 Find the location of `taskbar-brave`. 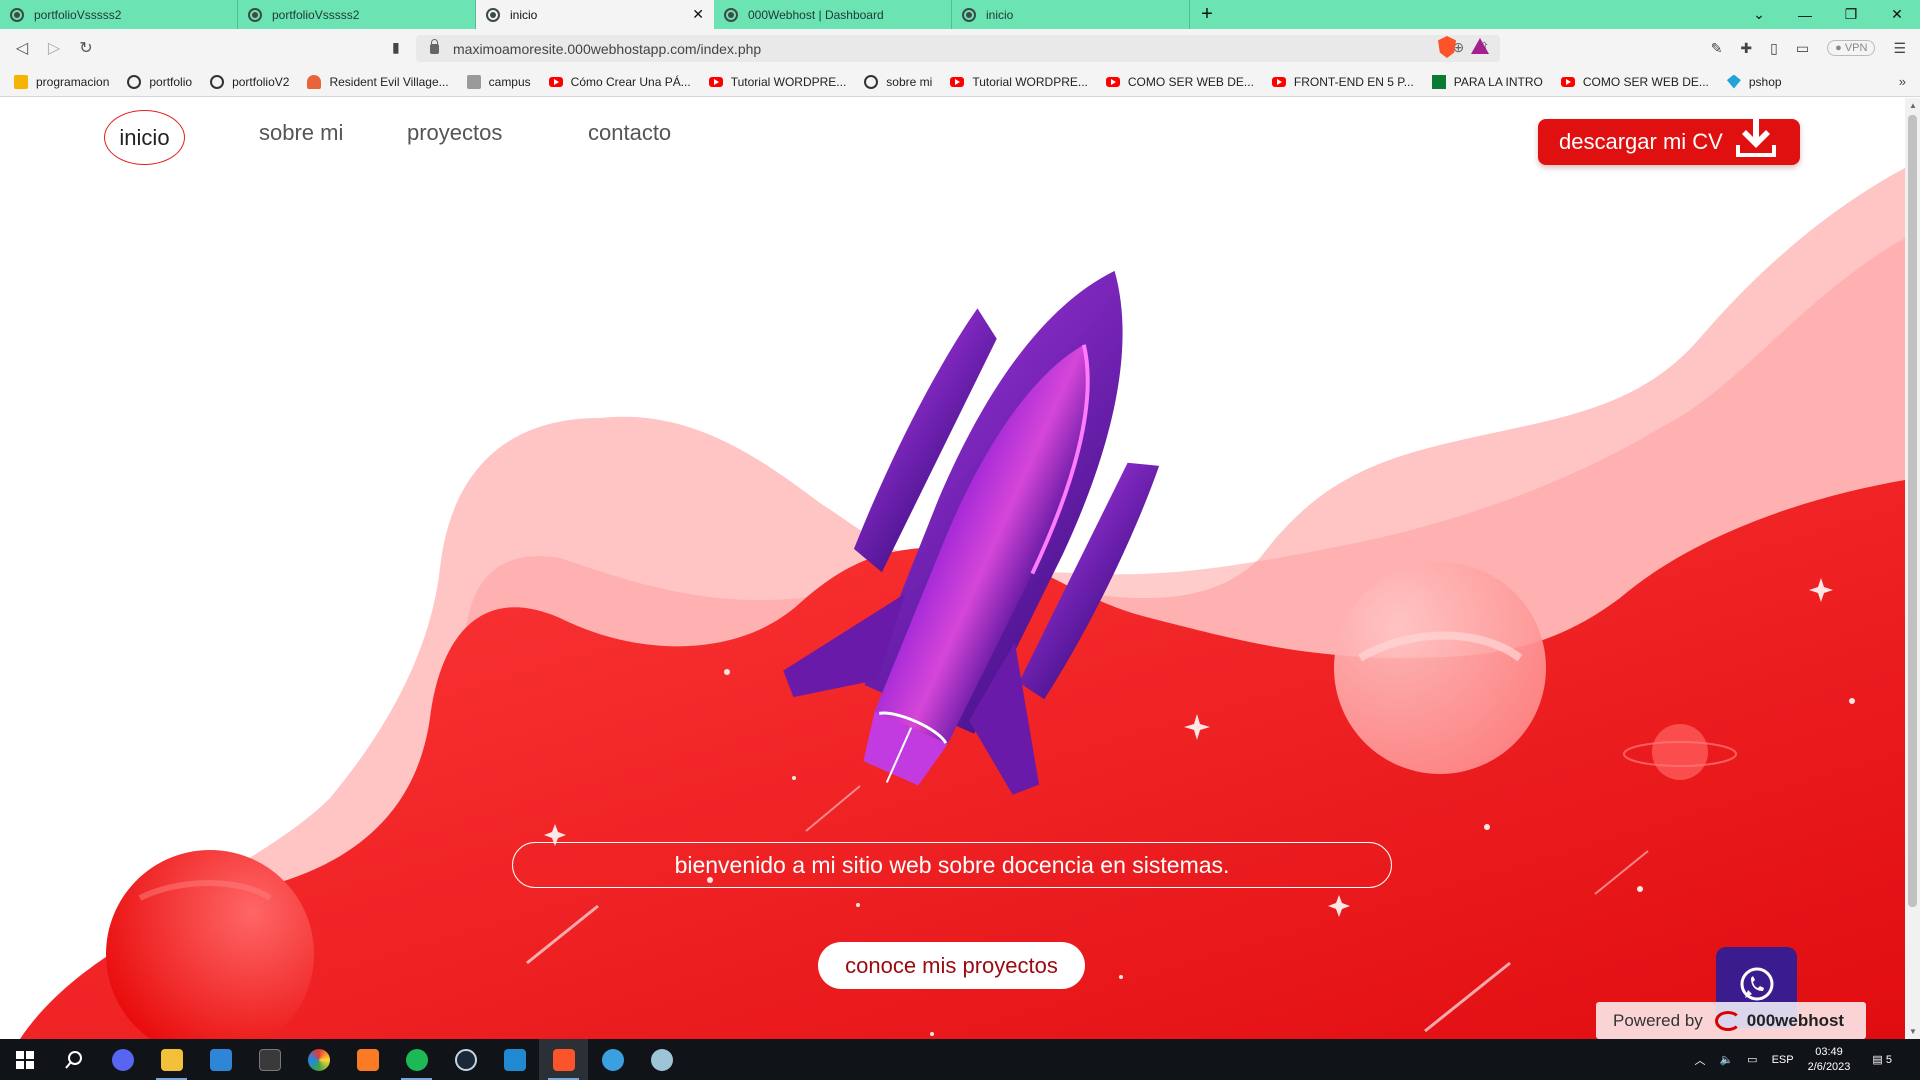

taskbar-brave is located at coordinates (563, 1059).